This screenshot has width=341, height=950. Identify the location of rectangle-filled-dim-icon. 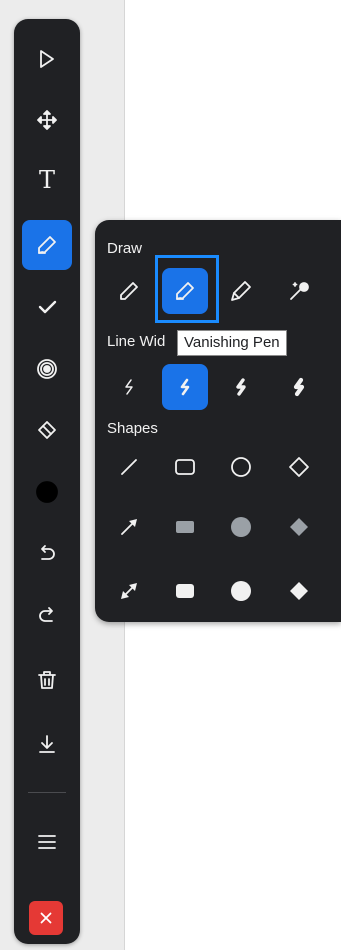
(185, 527).